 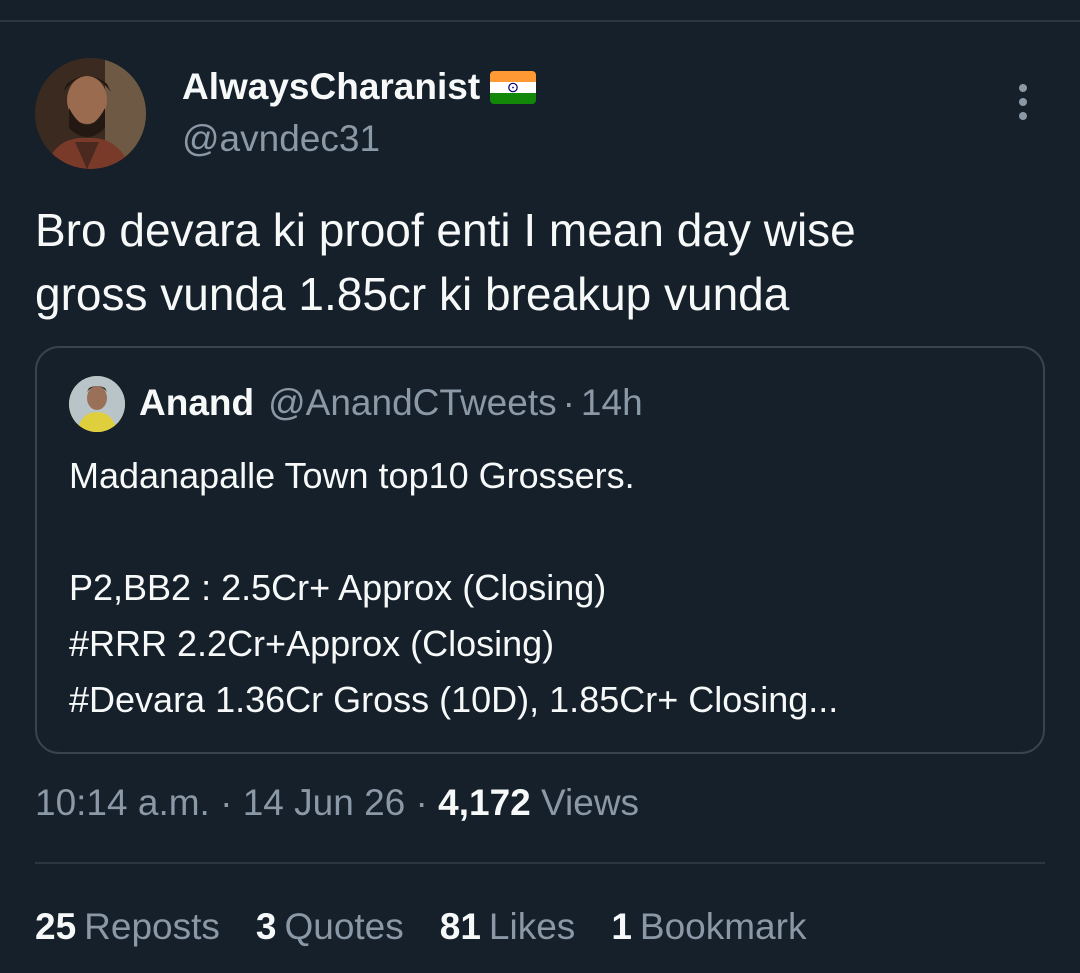 I want to click on reposts-stat: 25 Reposts, so click(x=127, y=927).